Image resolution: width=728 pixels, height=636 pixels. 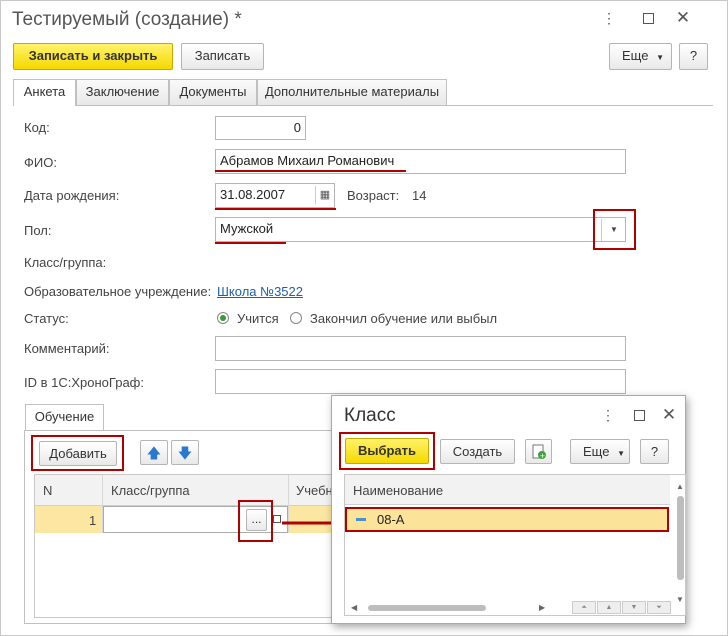 What do you see at coordinates (250, 243) in the screenshot?
I see `sex-underline-mark` at bounding box center [250, 243].